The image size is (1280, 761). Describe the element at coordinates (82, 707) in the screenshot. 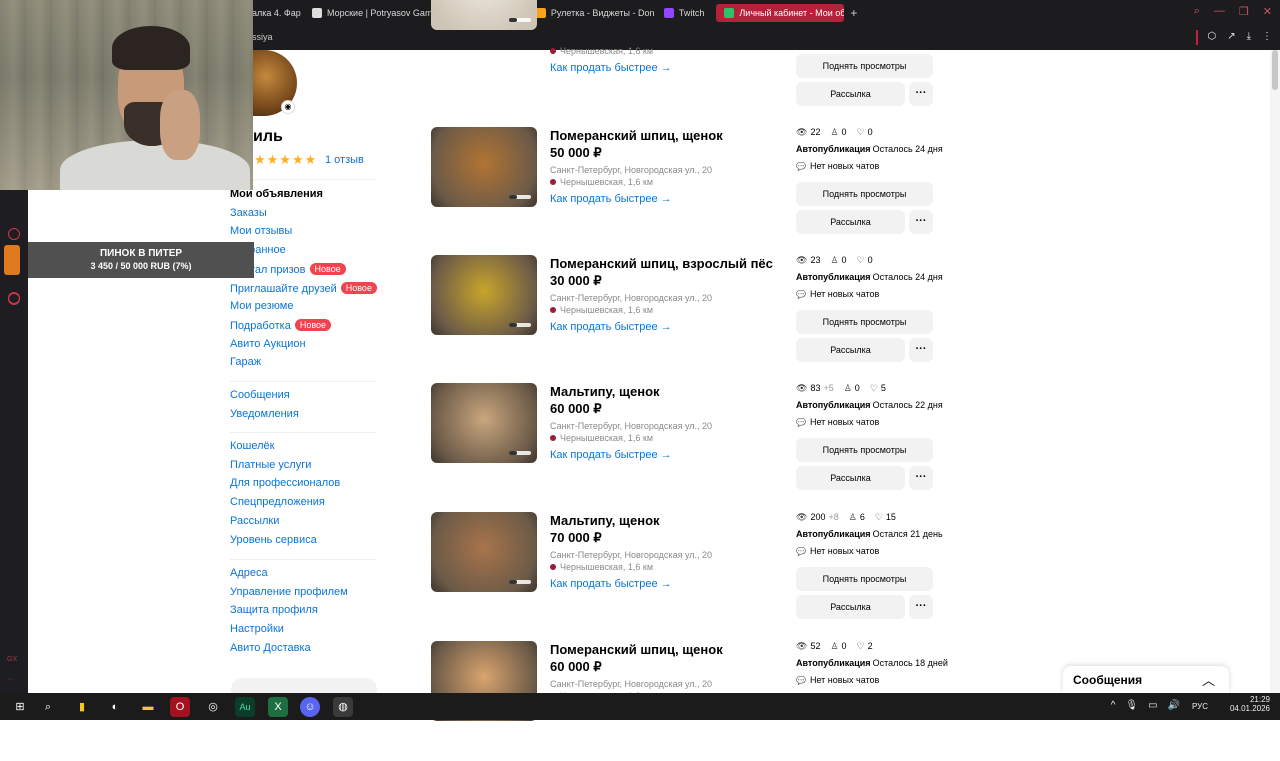

I see `app-icon: ▮` at that location.